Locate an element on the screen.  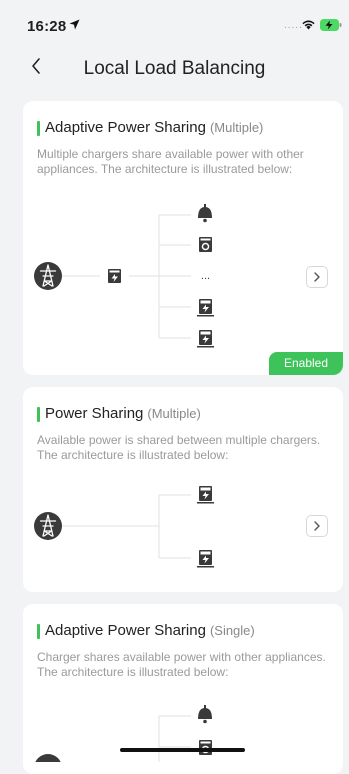
meter-icon is located at coordinates (114, 276).